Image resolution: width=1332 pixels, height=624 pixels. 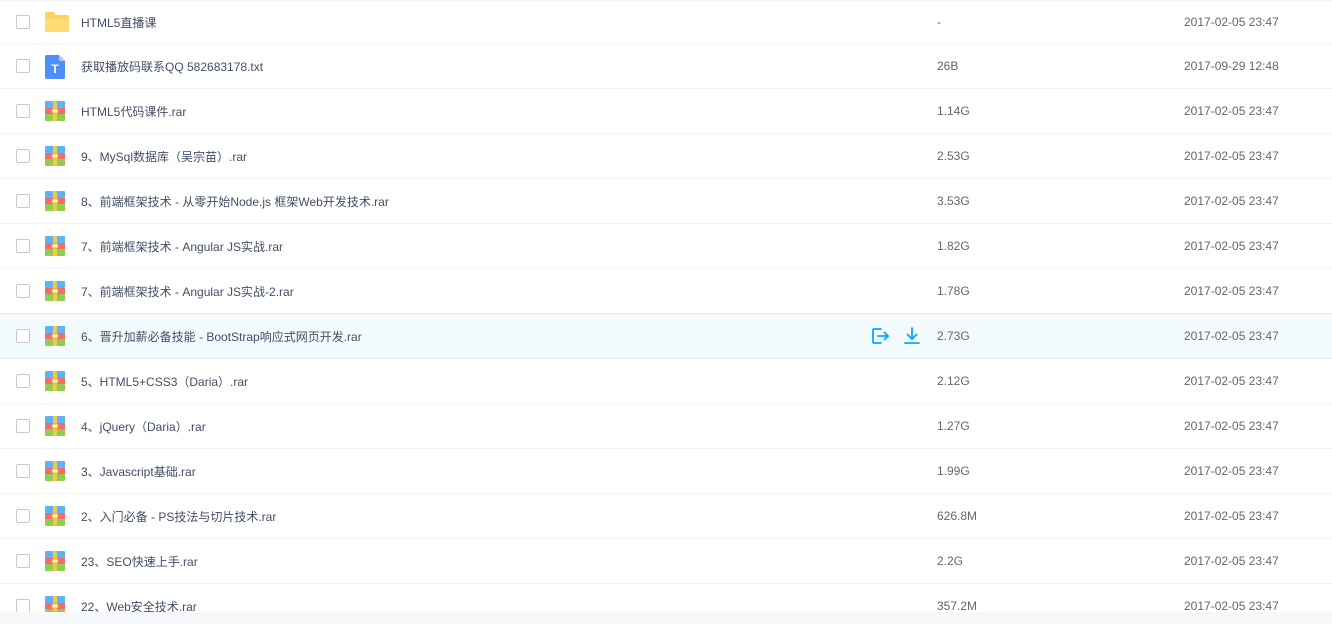 What do you see at coordinates (957, 516) in the screenshot?
I see `file-size: 626.8M` at bounding box center [957, 516].